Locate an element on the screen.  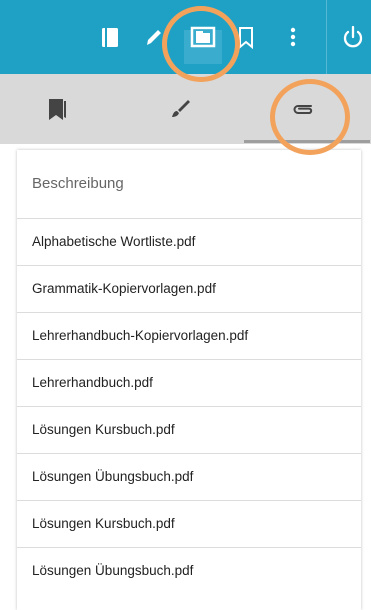
sidebar-tabs is located at coordinates (185, 109).